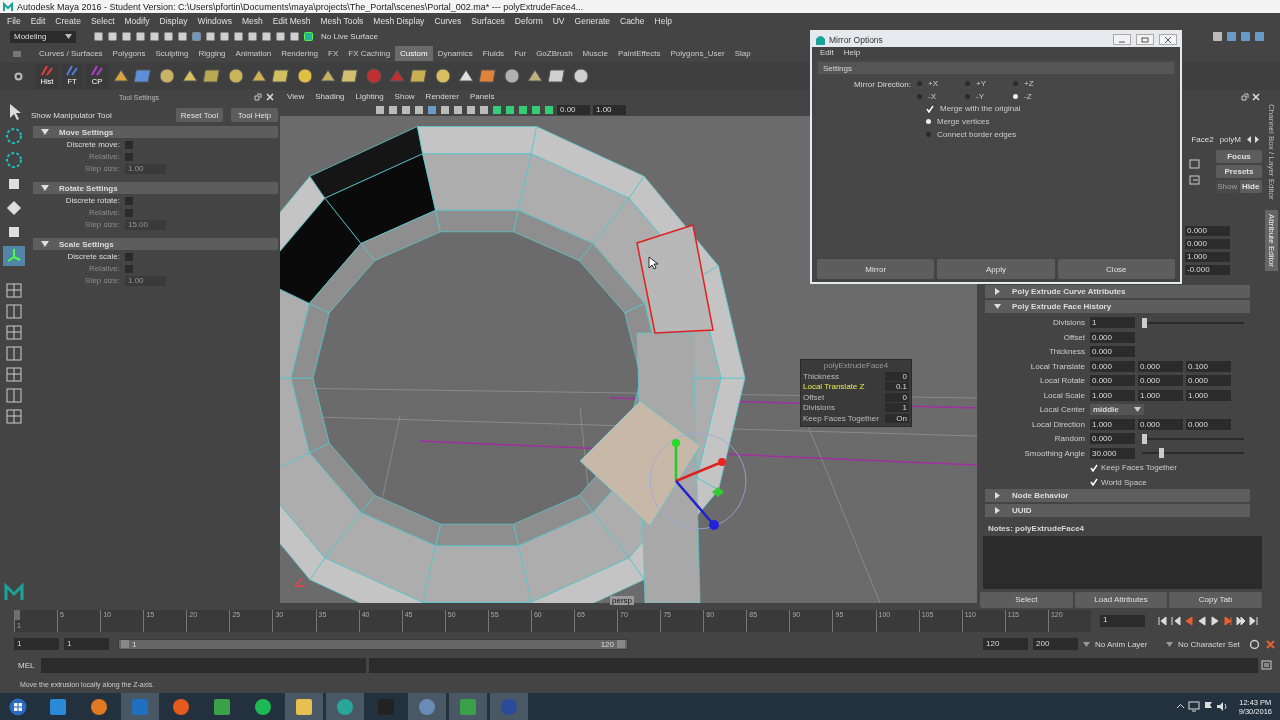  Describe the element at coordinates (1117, 410) in the screenshot. I see `dropdown: middle` at that location.